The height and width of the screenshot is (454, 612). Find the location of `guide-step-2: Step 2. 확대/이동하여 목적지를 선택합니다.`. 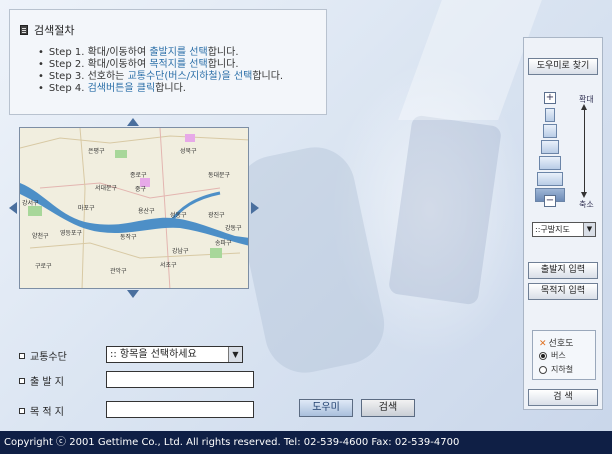

guide-step-2: Step 2. 확대/이동하여 목적지를 선택합니다. is located at coordinates (160, 65).